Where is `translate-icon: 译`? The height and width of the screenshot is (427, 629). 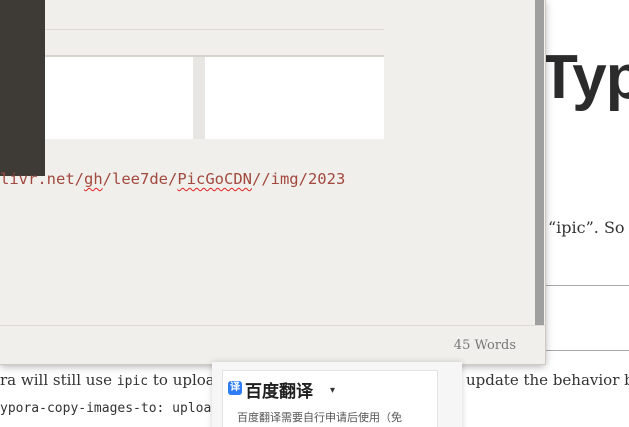
translate-icon: 译 is located at coordinates (235, 388).